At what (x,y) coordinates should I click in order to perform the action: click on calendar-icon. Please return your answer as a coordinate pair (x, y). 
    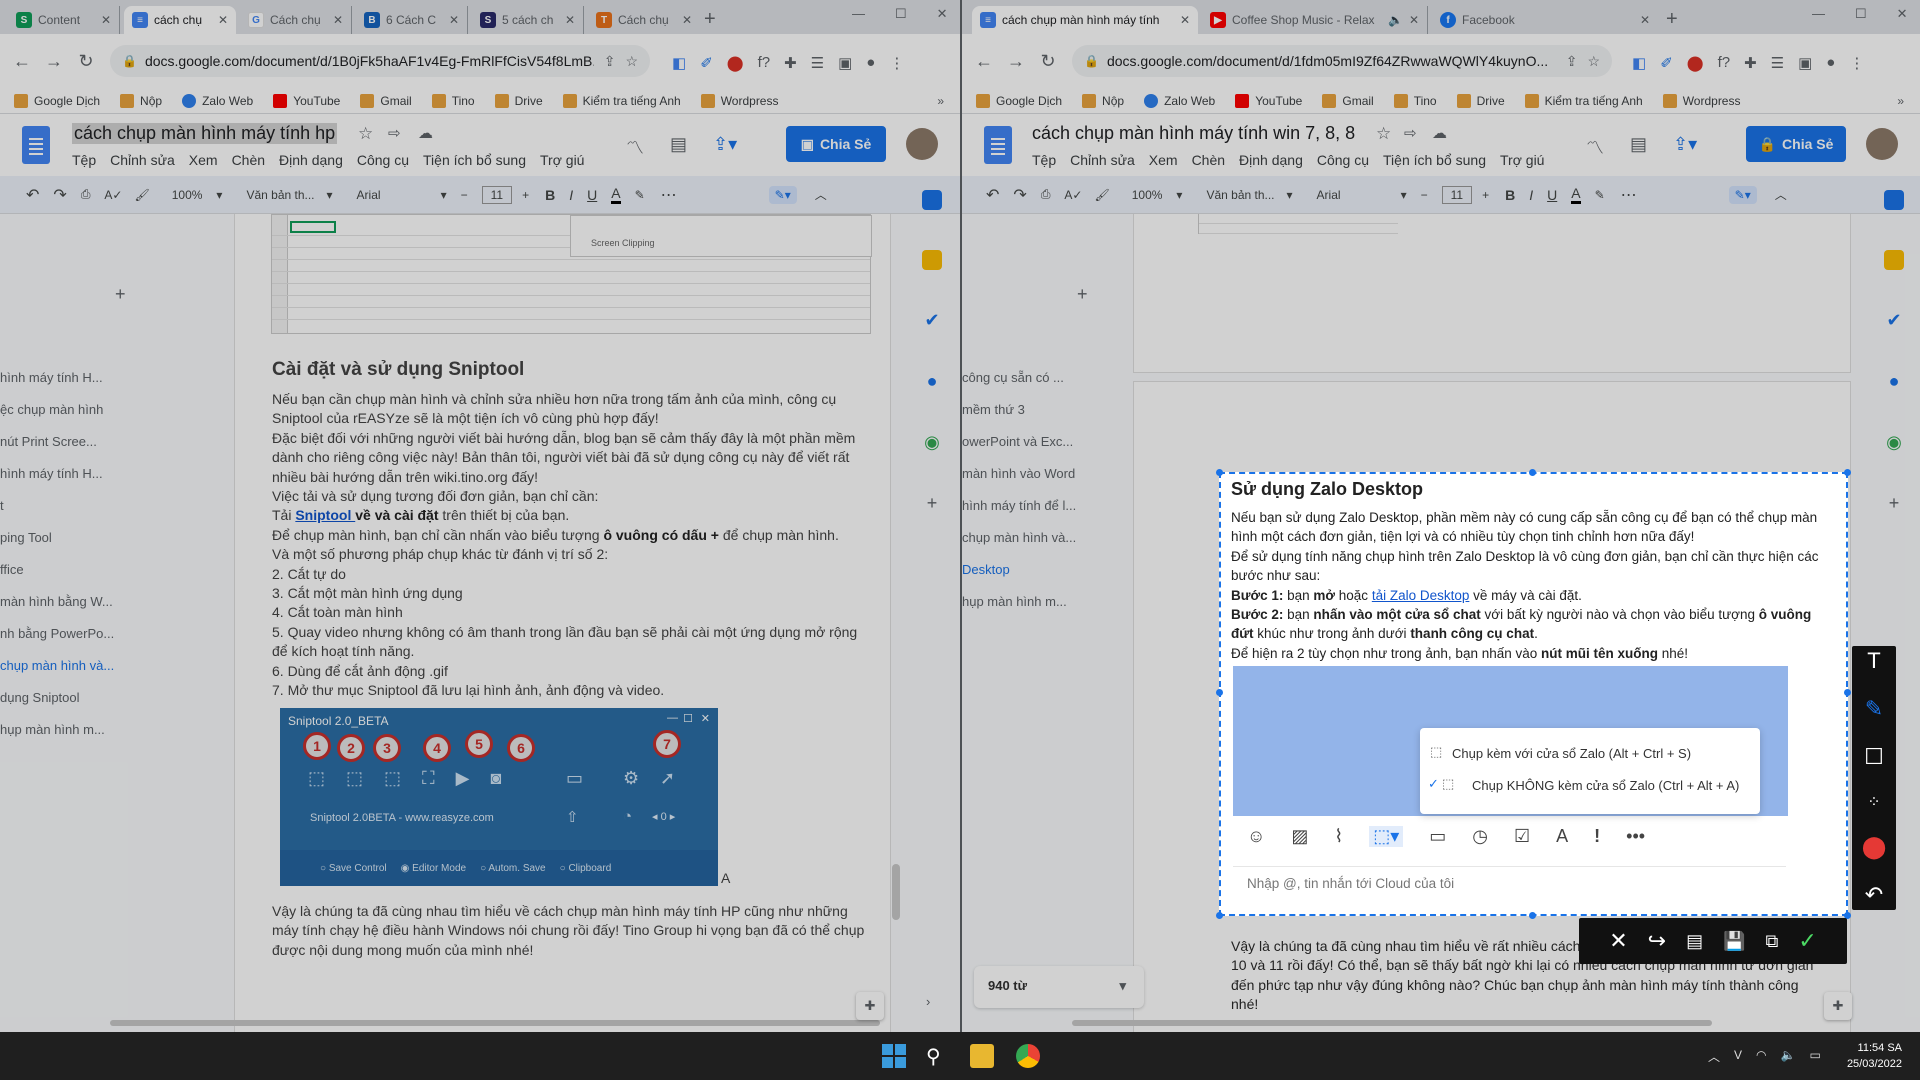
    Looking at the image, I should click on (932, 200).